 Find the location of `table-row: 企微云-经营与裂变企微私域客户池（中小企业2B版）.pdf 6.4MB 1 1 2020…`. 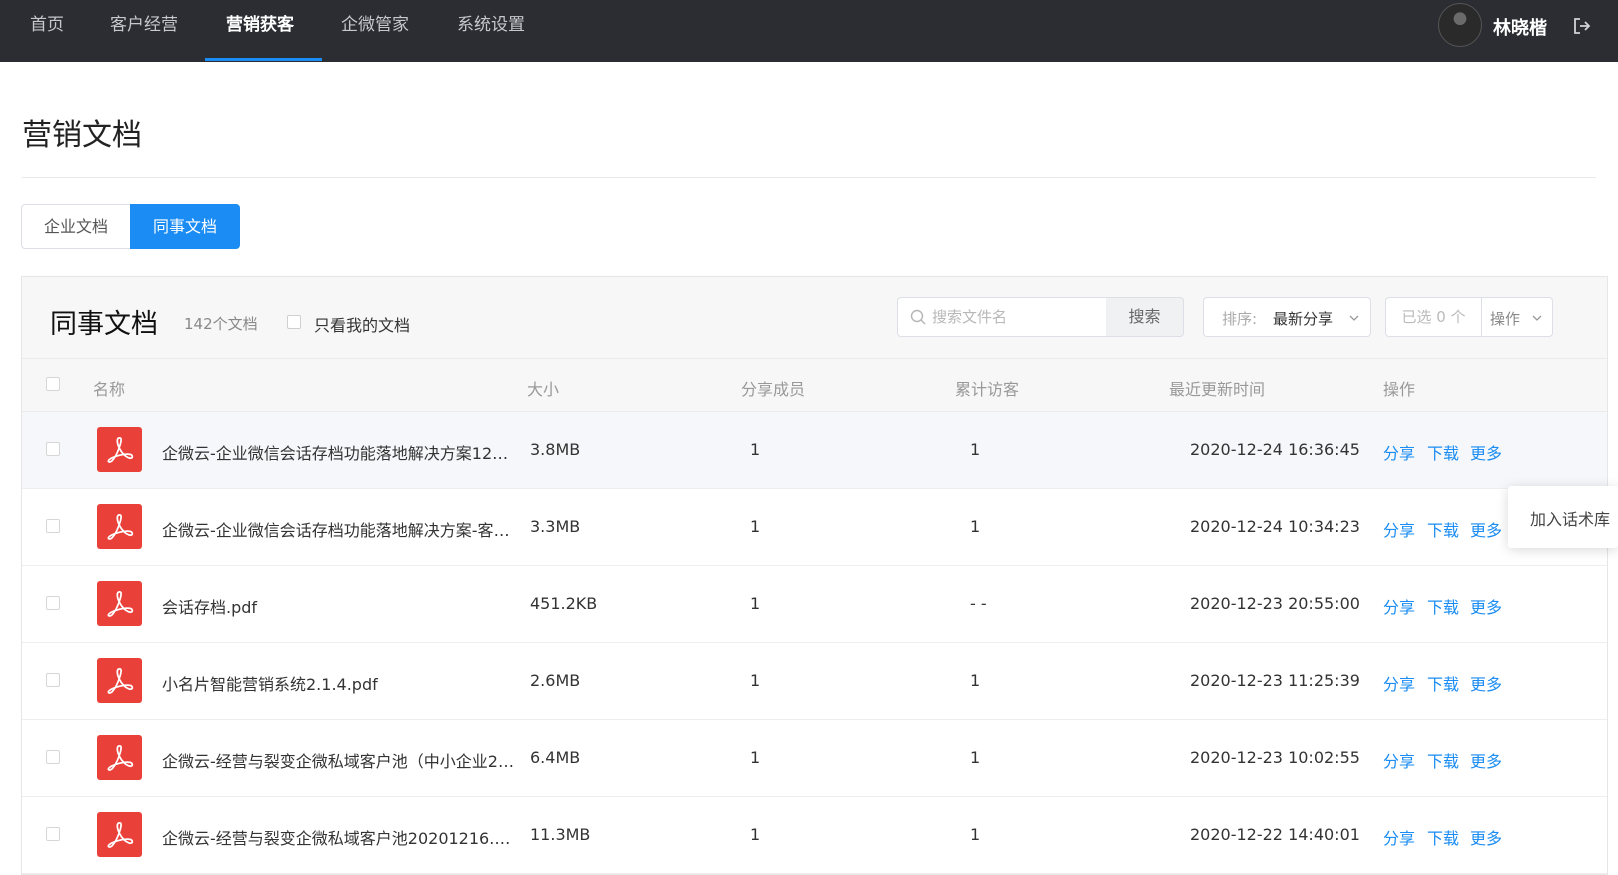

table-row: 企微云-经营与裂变企微私域客户池（中小企业2B版）.pdf 6.4MB 1 1 2020… is located at coordinates (814, 758).